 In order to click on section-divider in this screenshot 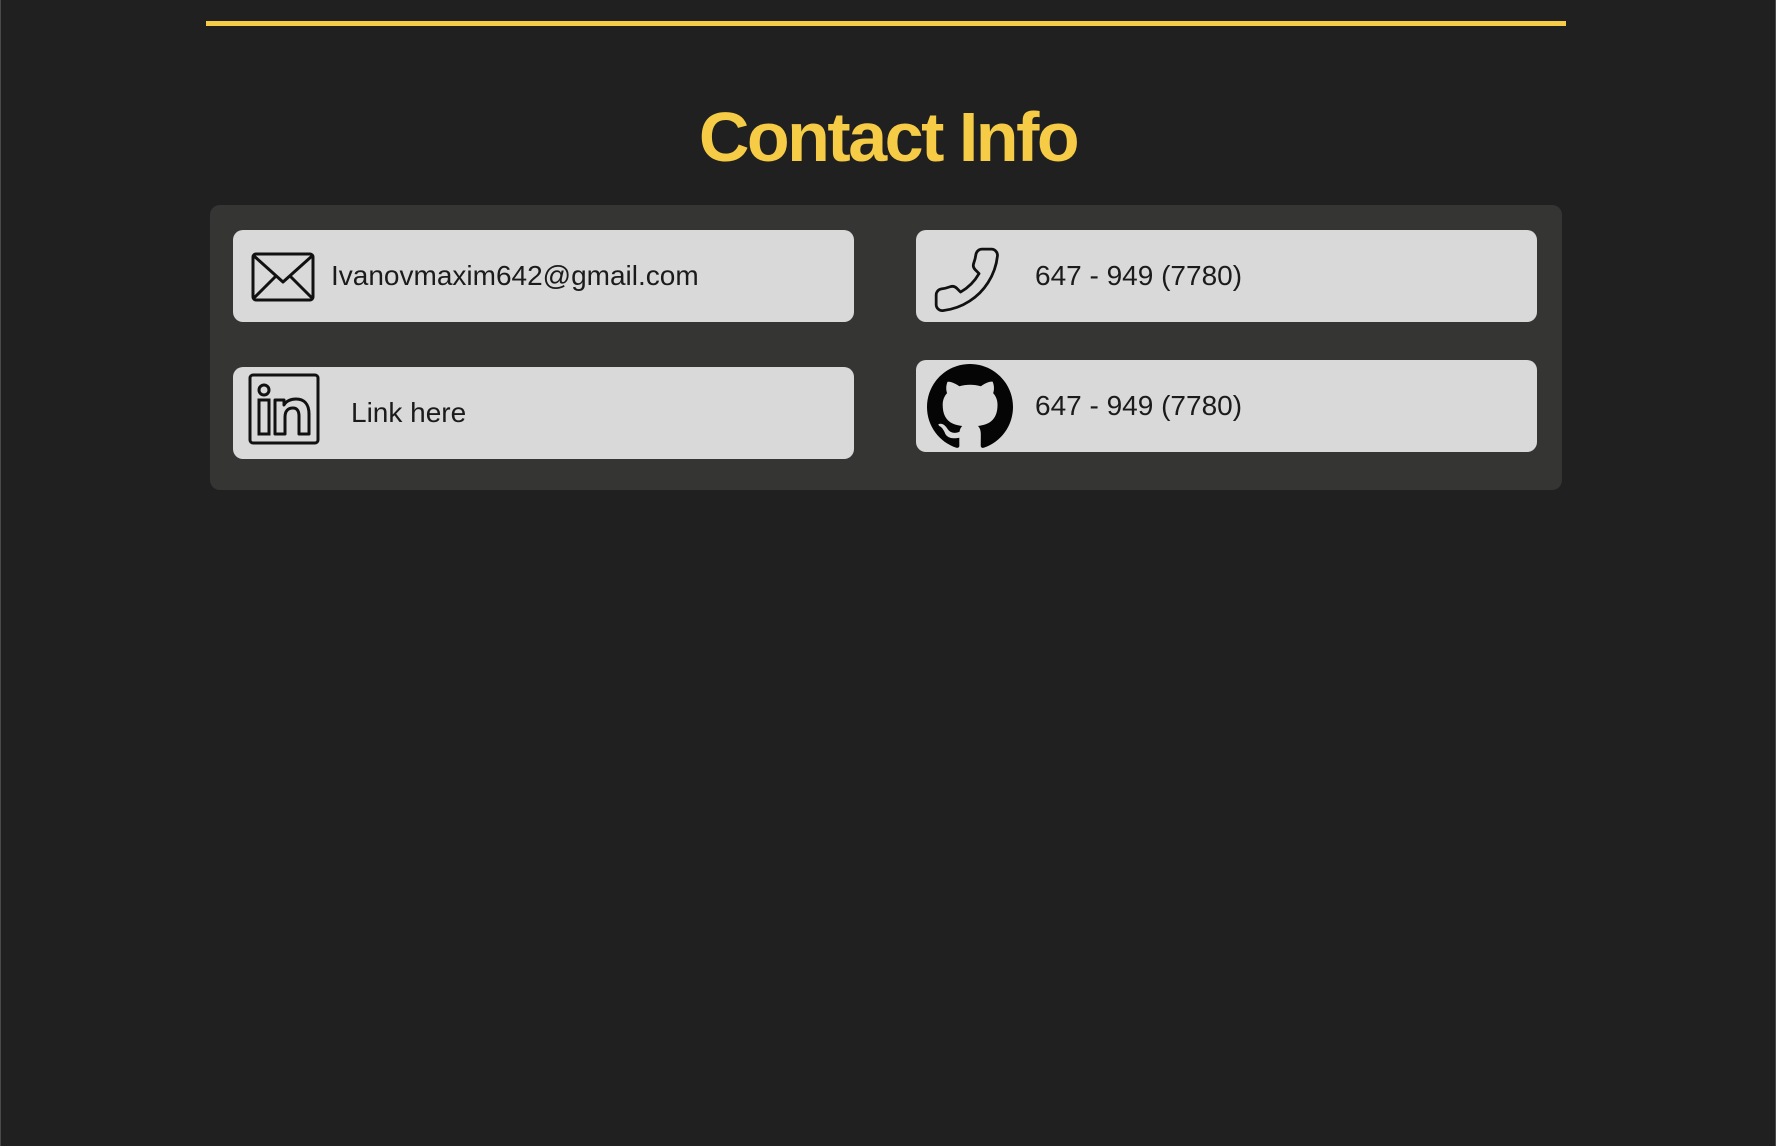, I will do `click(886, 23)`.